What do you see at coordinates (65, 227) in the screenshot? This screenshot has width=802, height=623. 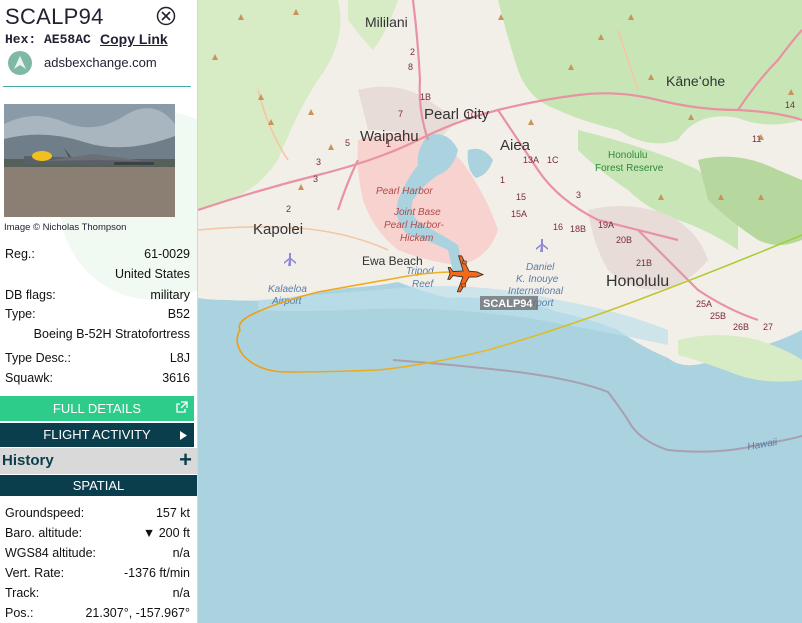 I see `photo-credit: Image © Nicholas Thompson` at bounding box center [65, 227].